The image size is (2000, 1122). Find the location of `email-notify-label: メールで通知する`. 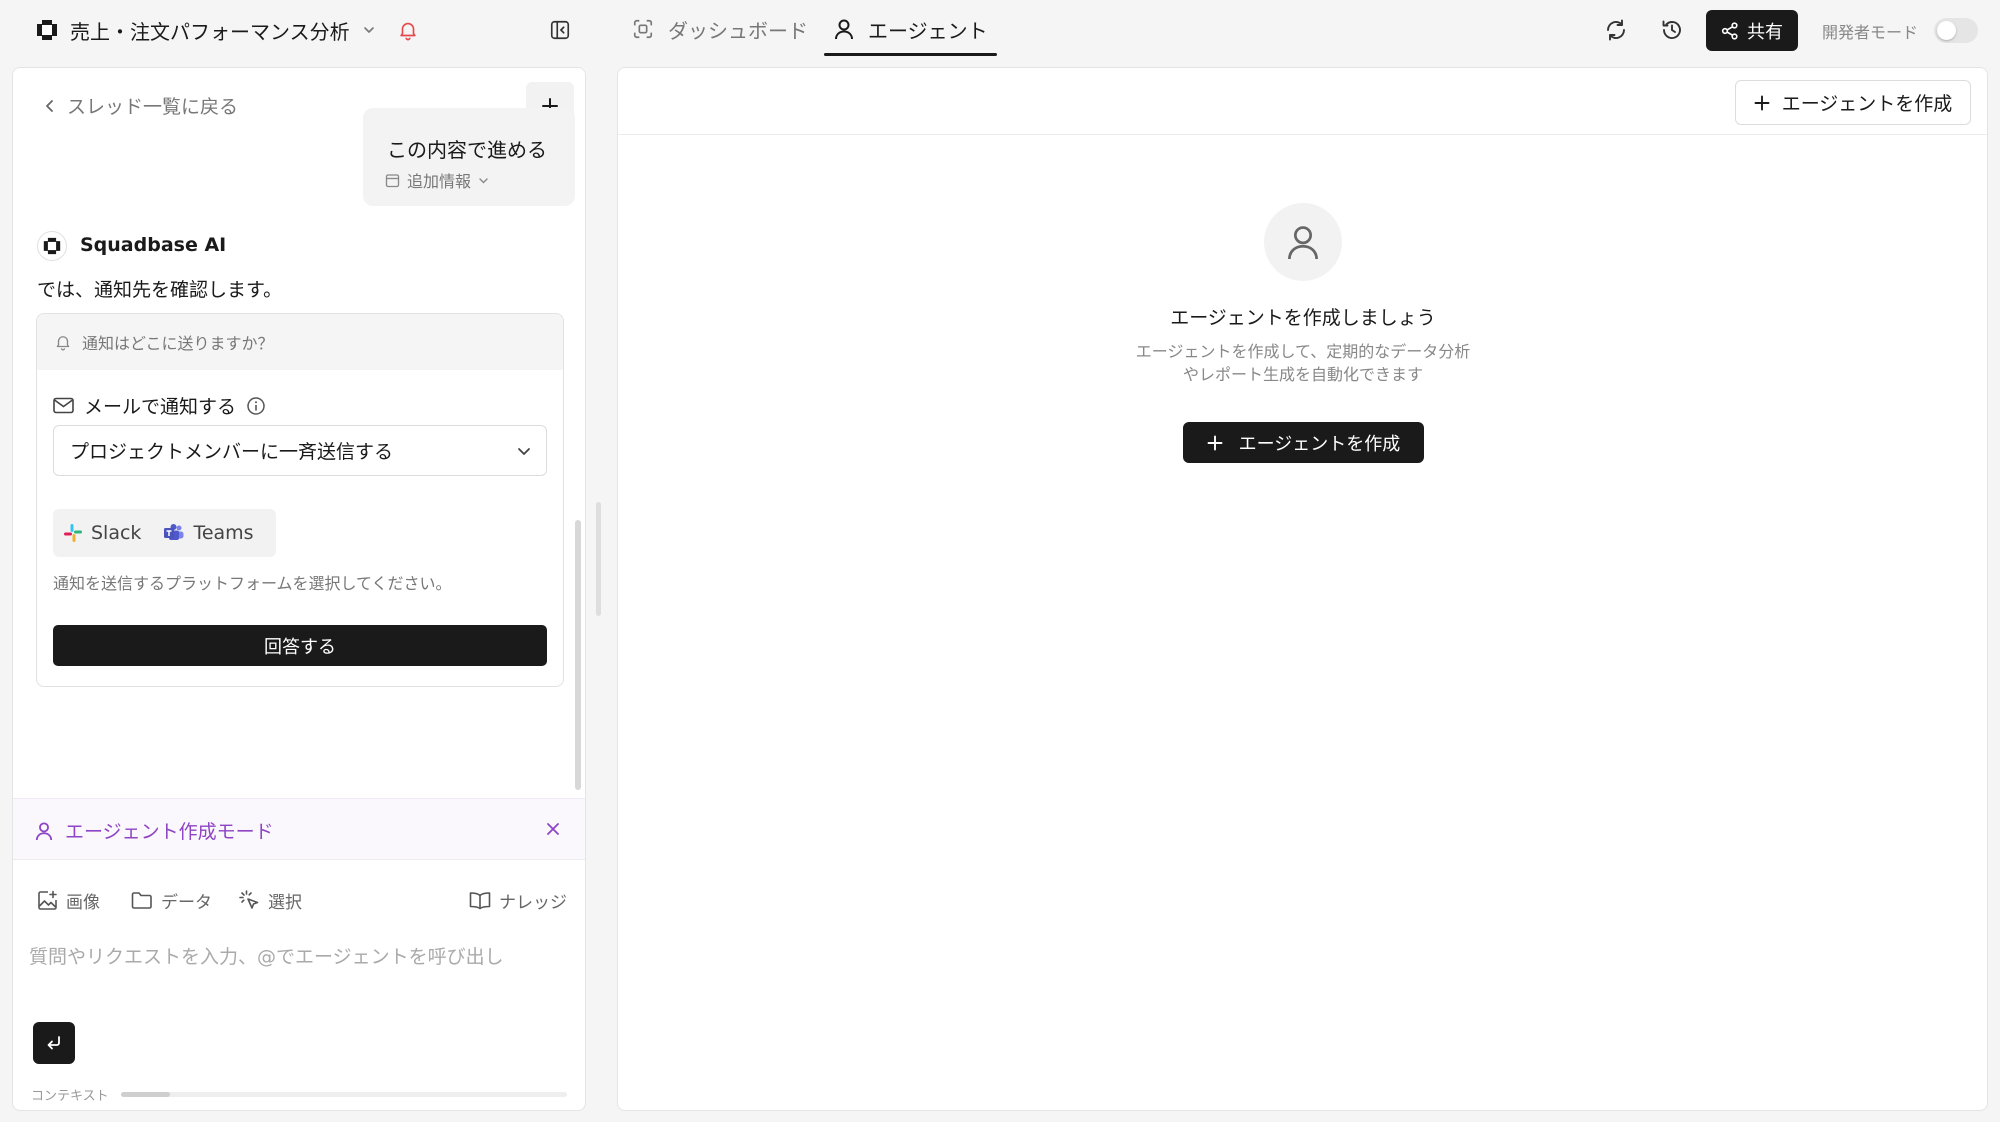

email-notify-label: メールで通知する is located at coordinates (159, 405).